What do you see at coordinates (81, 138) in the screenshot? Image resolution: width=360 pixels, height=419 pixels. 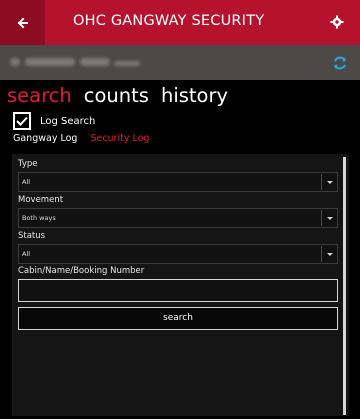 I see `log-type-tabs: Gangway Log Security Log` at bounding box center [81, 138].